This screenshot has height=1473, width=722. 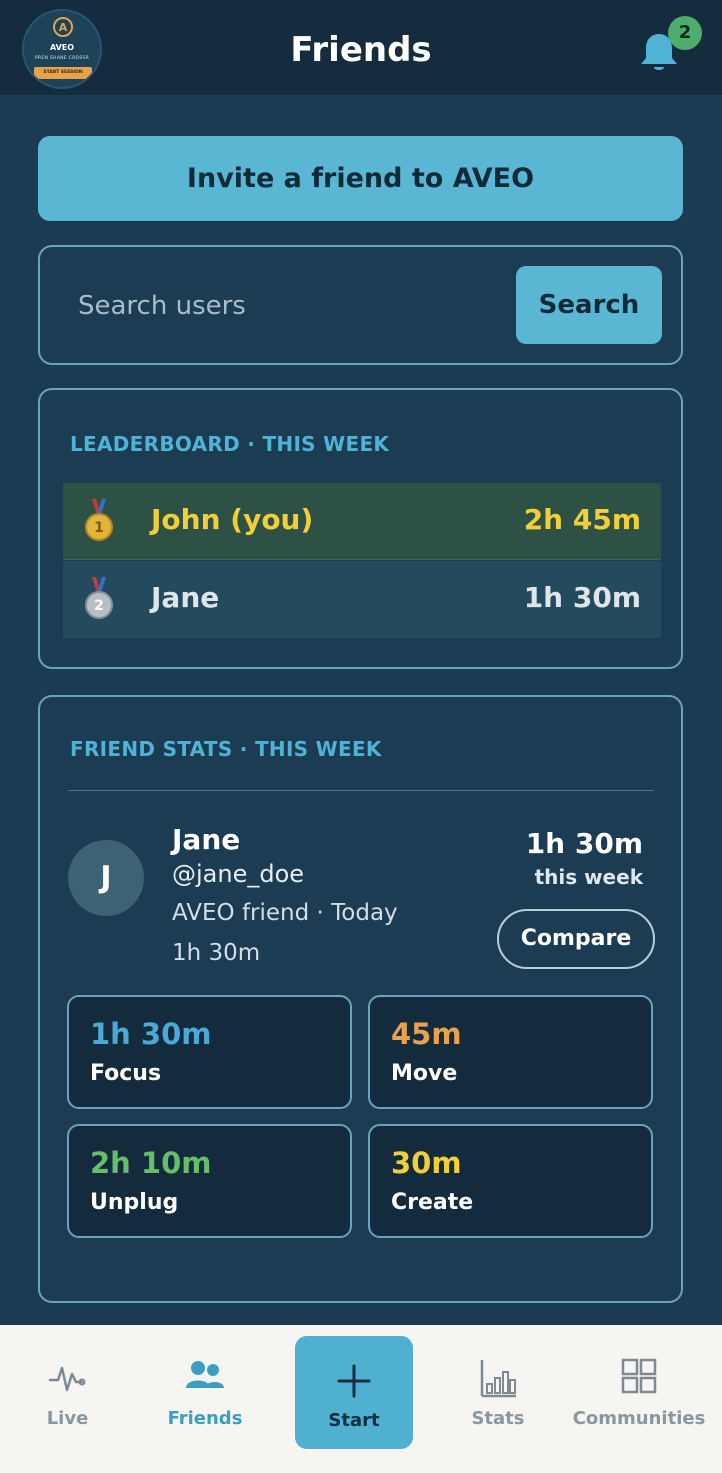 I want to click on stat-label: Focus, so click(x=126, y=1073).